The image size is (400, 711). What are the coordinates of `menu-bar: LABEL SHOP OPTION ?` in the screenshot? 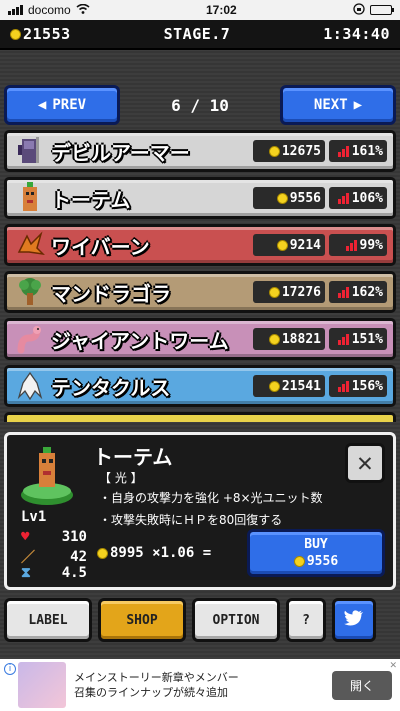 It's located at (200, 621).